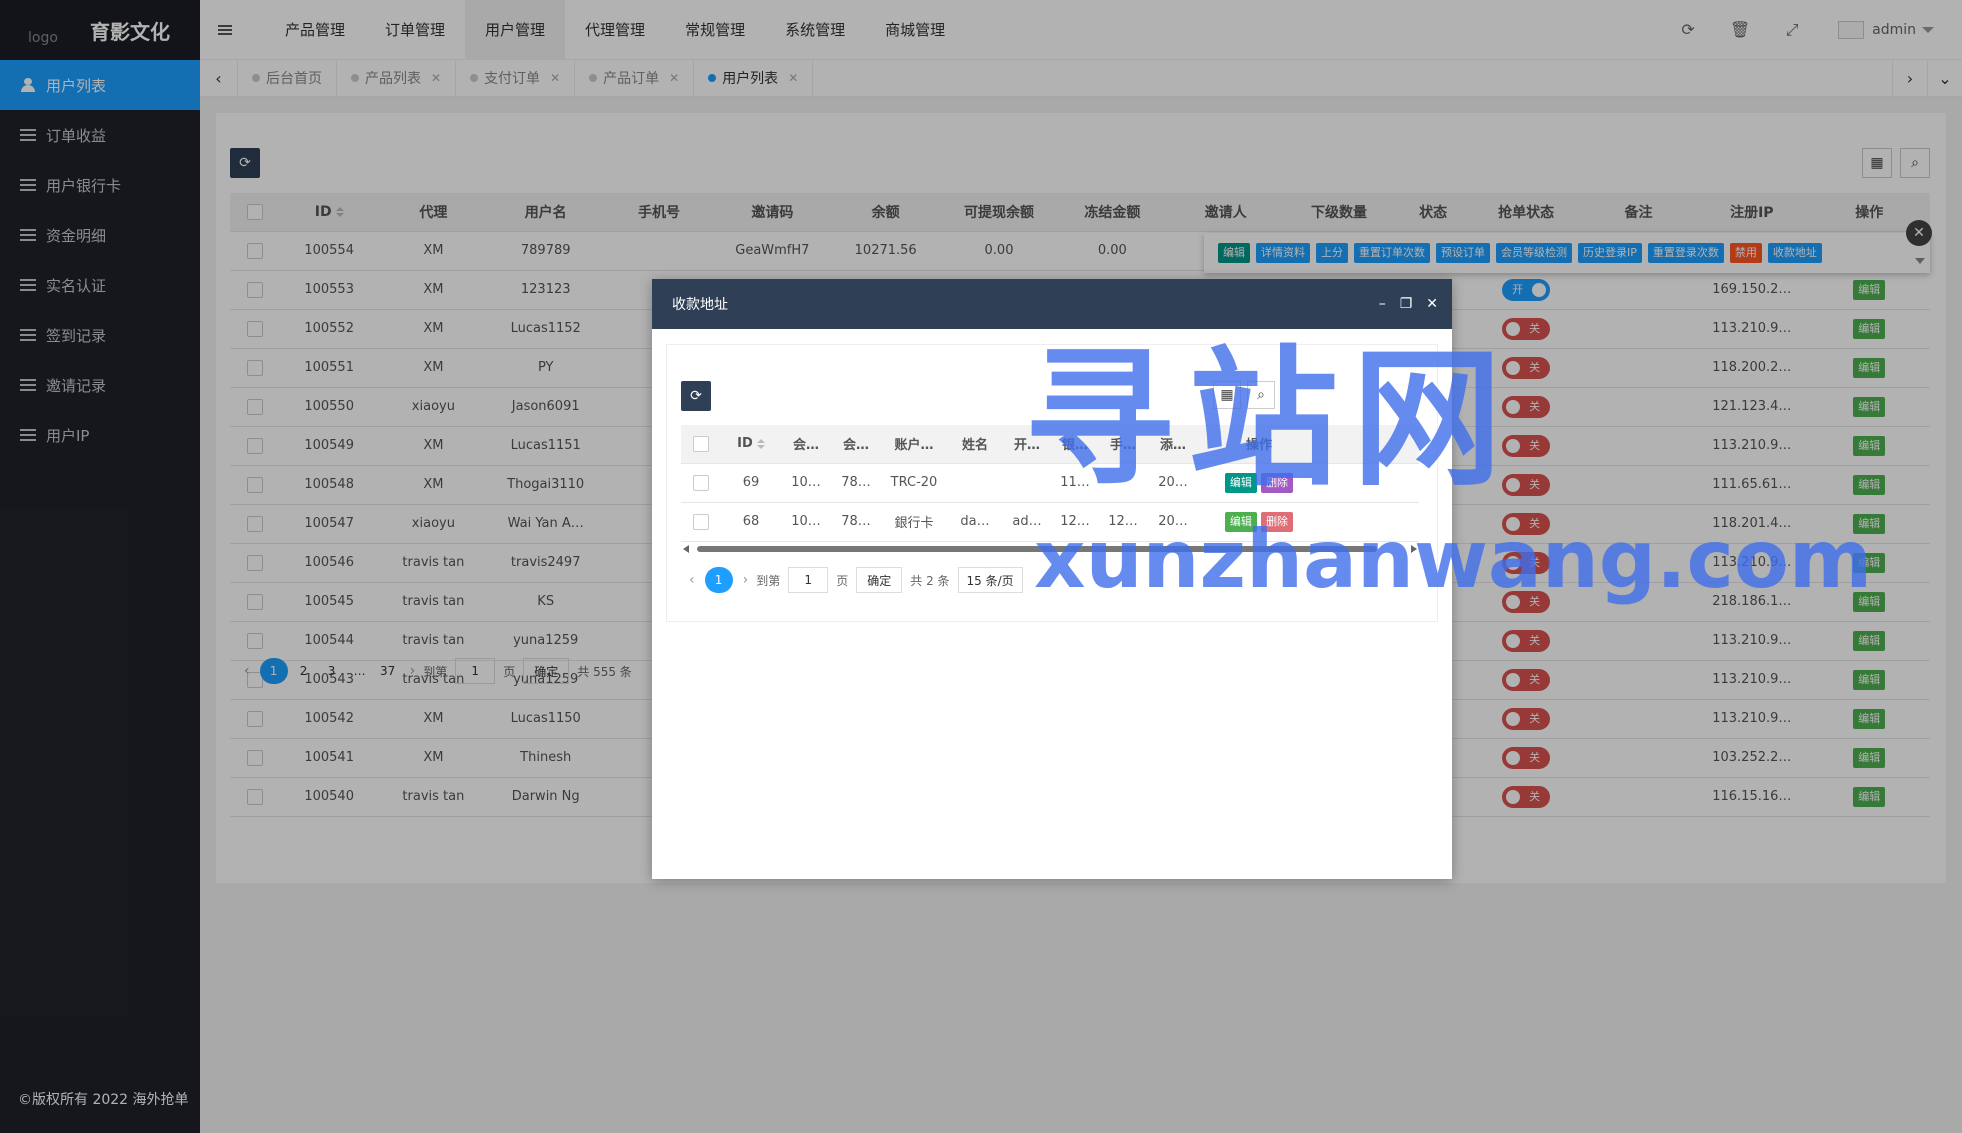  Describe the element at coordinates (1037, 549) in the screenshot. I see `scrollbar-thumb` at that location.